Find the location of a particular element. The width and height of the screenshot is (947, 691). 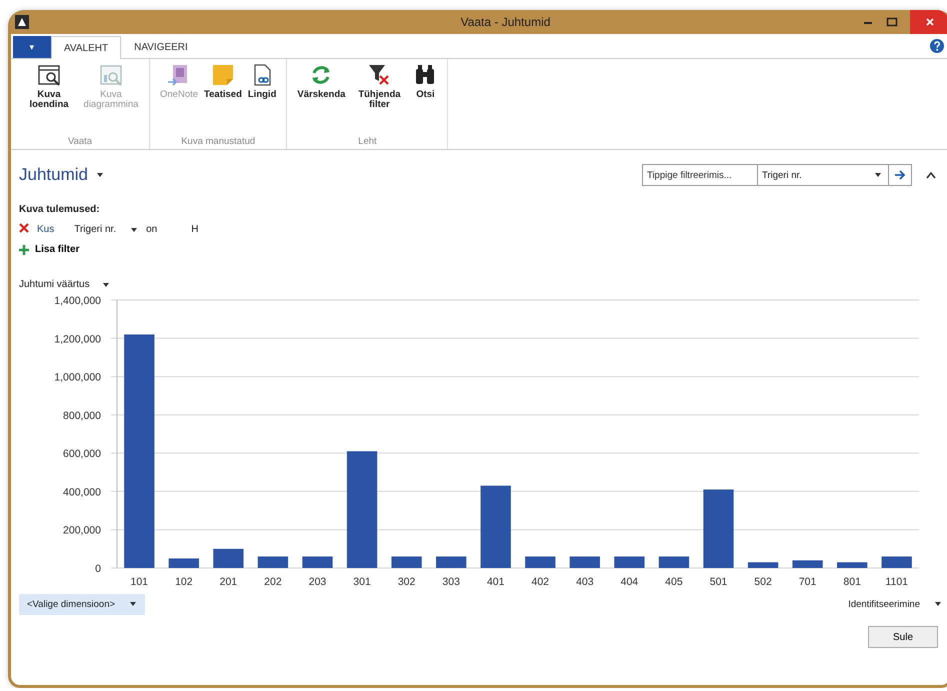

ribbon-button: Värskenda is located at coordinates (321, 99).